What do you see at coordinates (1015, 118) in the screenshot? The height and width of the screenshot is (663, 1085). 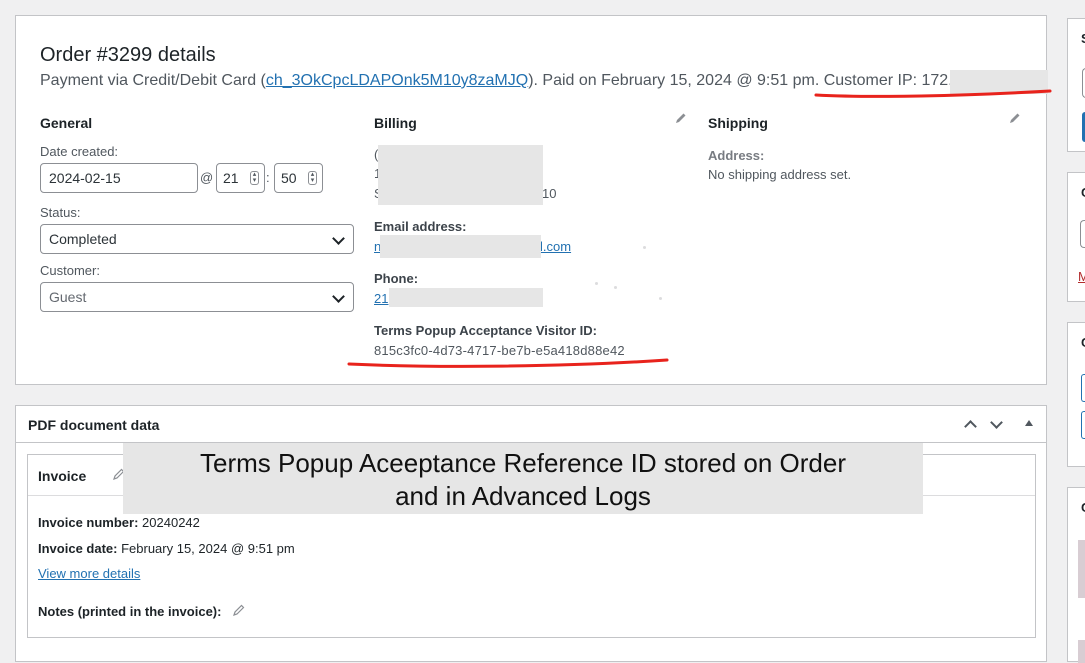 I see `shipping-edit-pencil-icon` at bounding box center [1015, 118].